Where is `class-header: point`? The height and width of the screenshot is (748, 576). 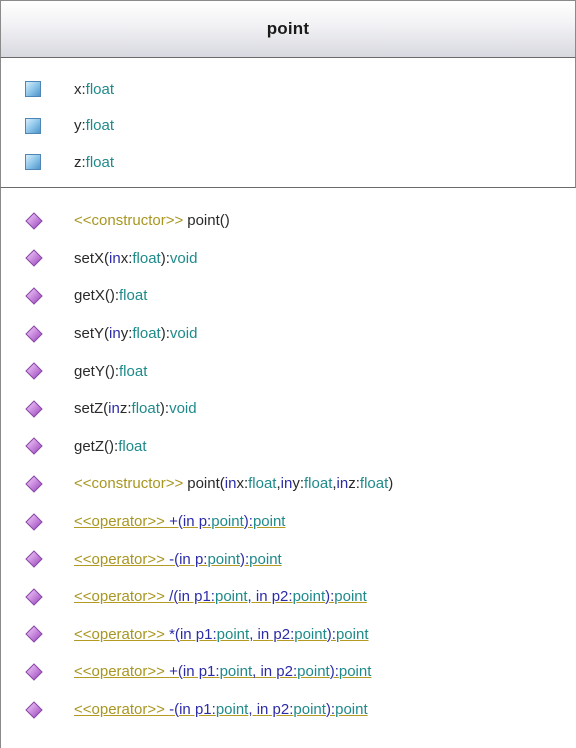
class-header: point is located at coordinates (288, 29).